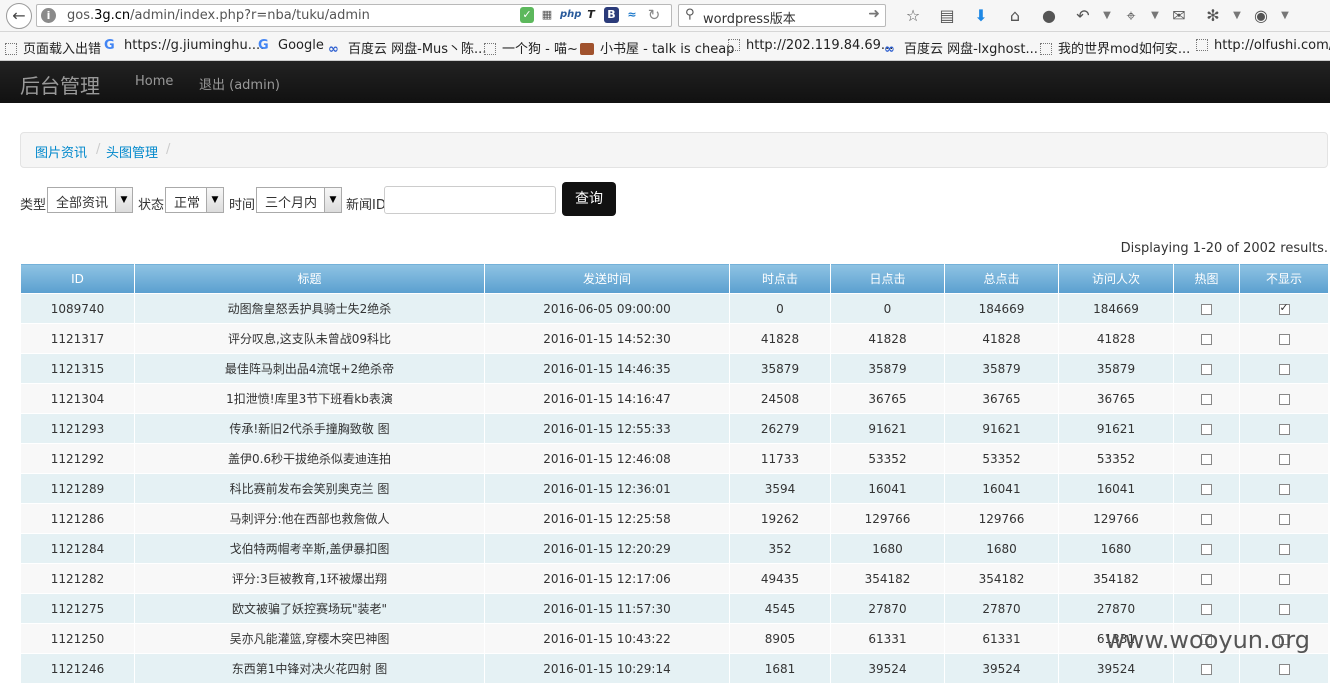 The height and width of the screenshot is (684, 1330). Describe the element at coordinates (1116, 278) in the screenshot. I see `column-header-visitors: 访问人次` at that location.